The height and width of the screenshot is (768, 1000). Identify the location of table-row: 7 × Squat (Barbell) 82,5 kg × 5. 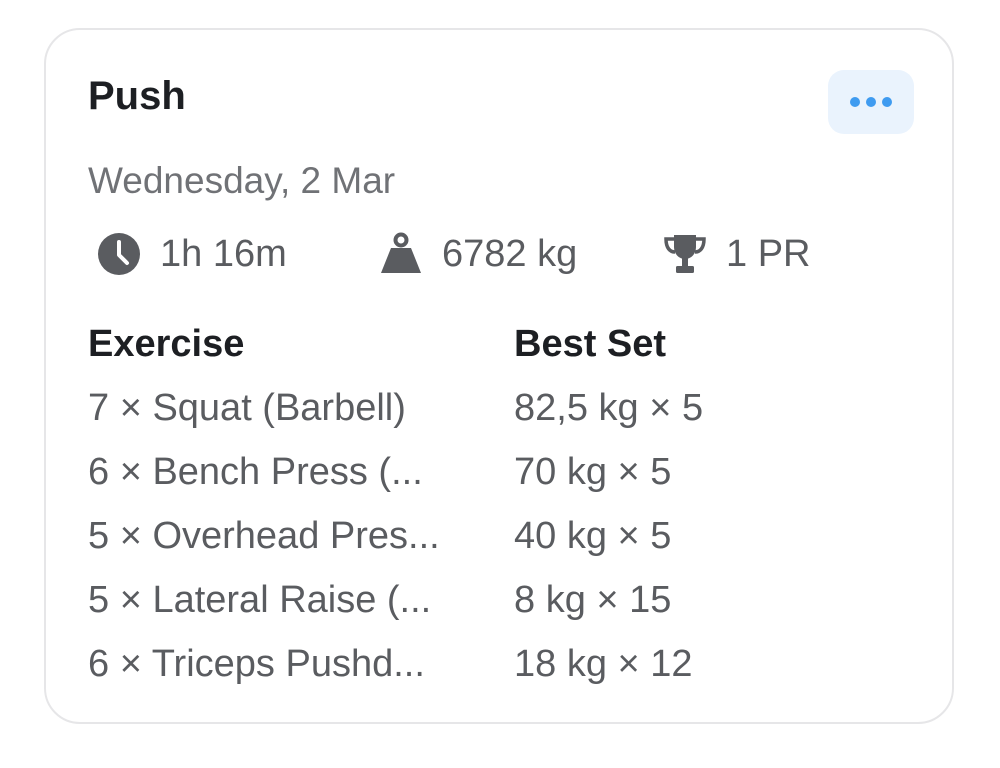
(498, 408).